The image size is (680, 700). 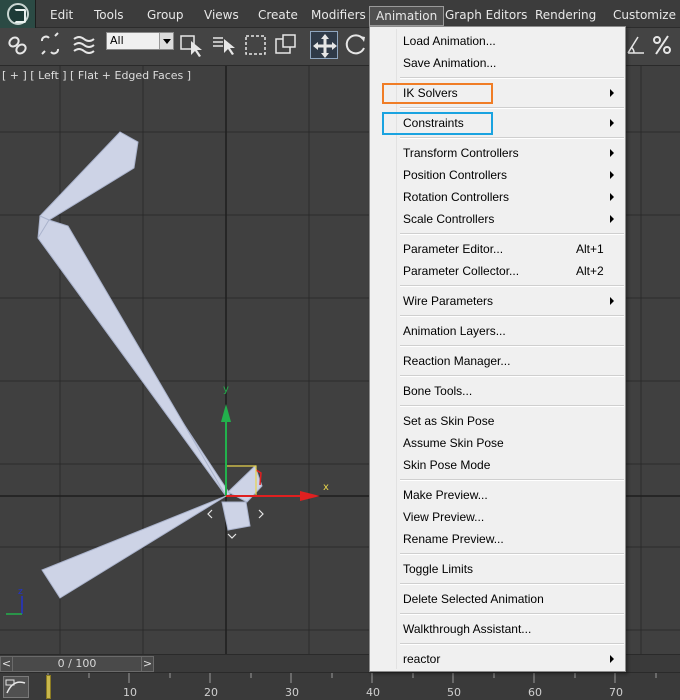 What do you see at coordinates (456, 197) in the screenshot?
I see `menu-item-label: Rotation Controllers` at bounding box center [456, 197].